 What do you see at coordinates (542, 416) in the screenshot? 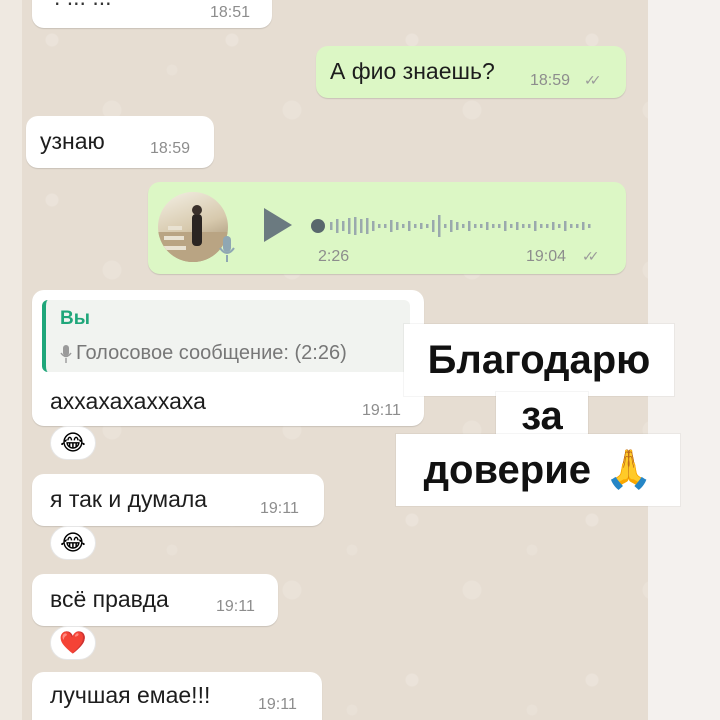
I see `caption-line-2: за` at bounding box center [542, 416].